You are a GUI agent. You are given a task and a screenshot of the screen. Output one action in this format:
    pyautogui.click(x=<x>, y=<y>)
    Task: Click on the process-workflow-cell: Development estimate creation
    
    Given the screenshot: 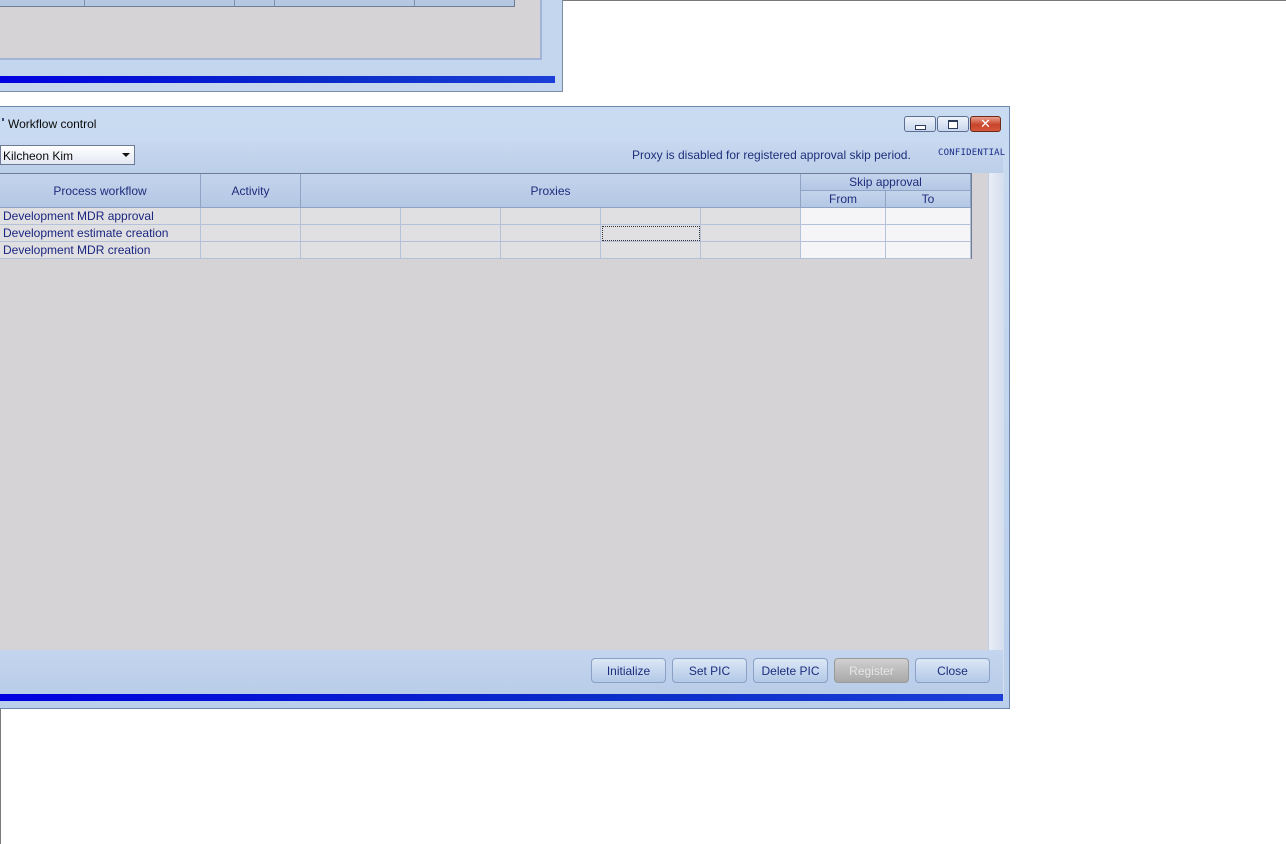 What is the action you would take?
    pyautogui.click(x=100, y=233)
    